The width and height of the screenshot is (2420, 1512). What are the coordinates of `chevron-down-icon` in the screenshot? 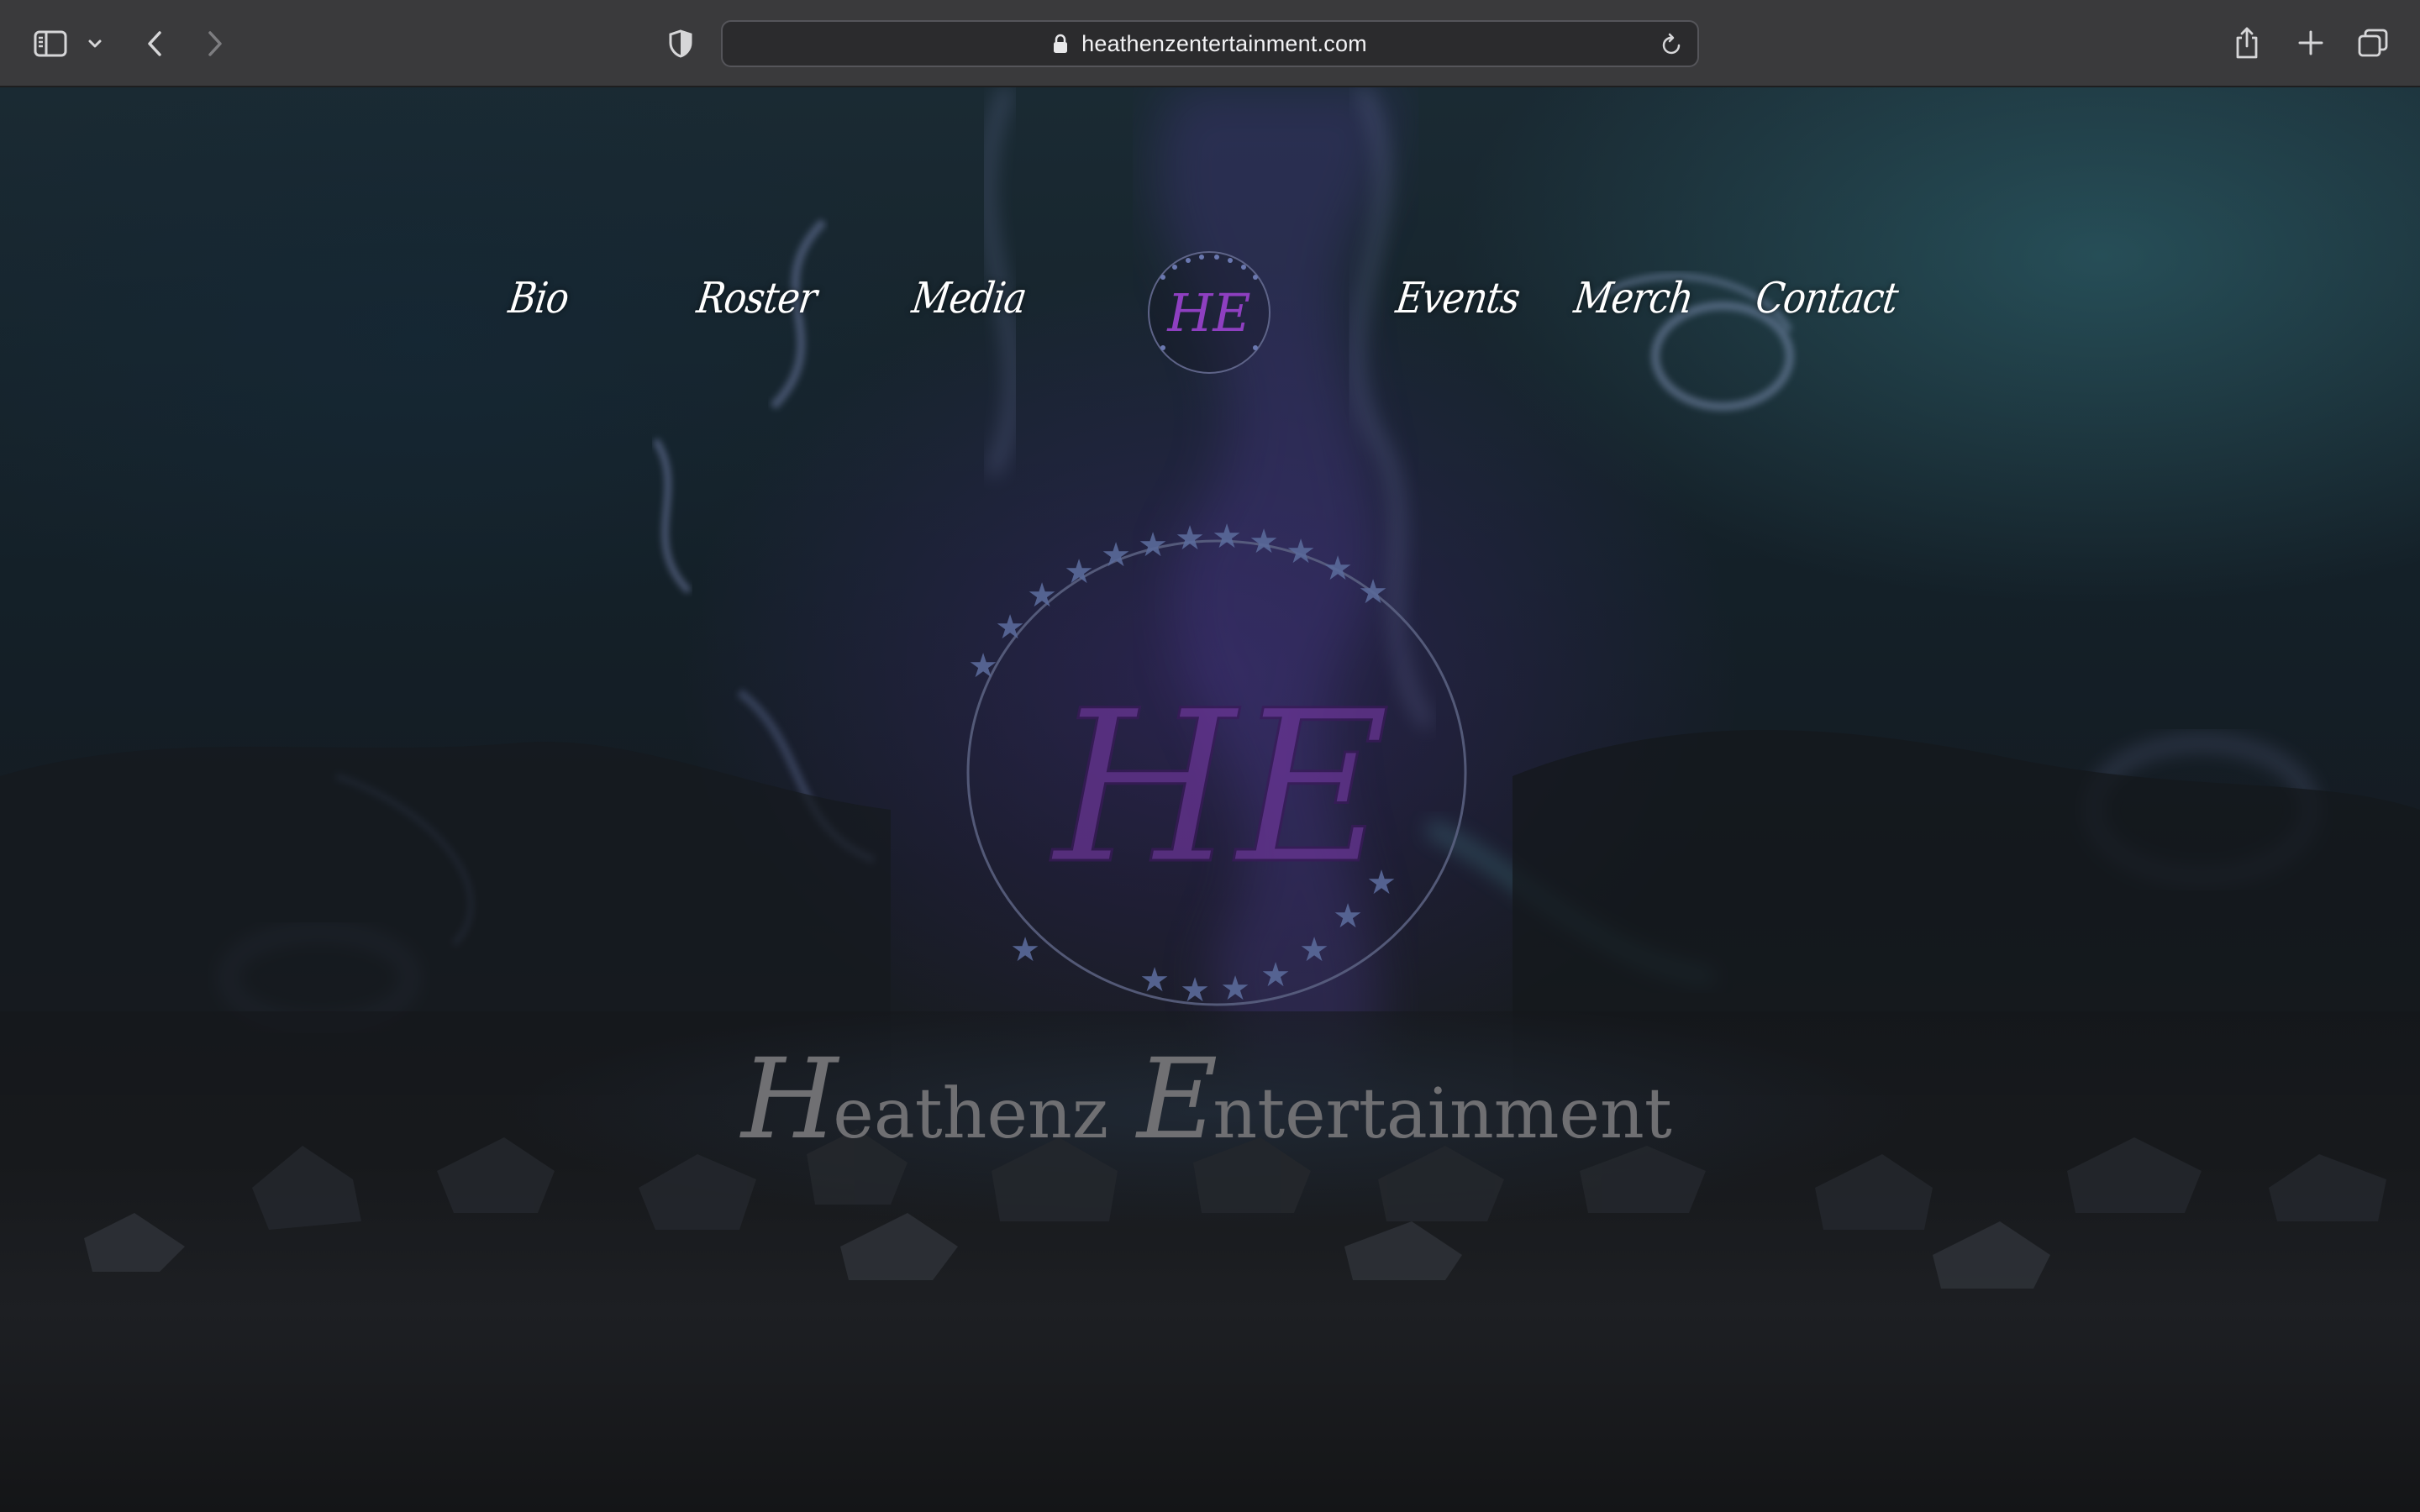 It's located at (95, 43).